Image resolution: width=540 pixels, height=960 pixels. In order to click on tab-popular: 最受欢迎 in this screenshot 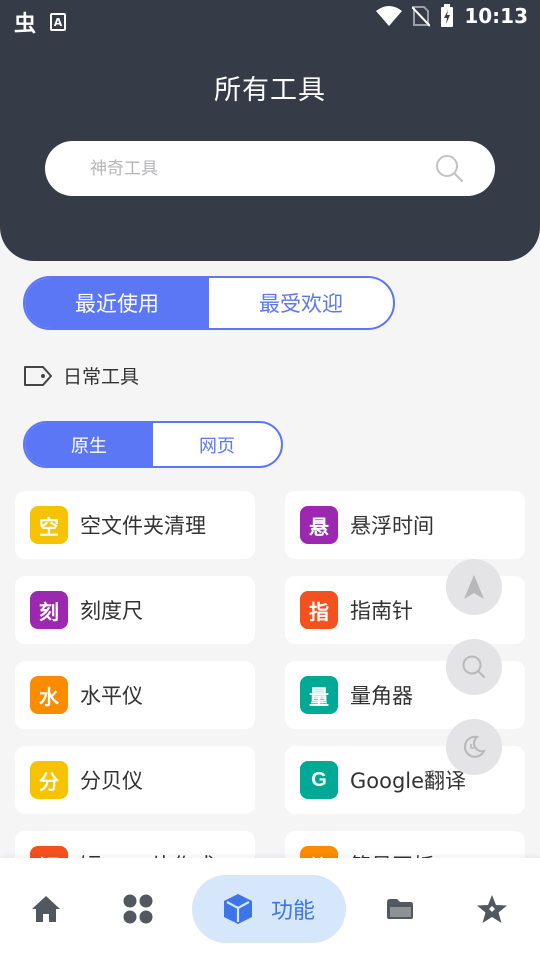, I will do `click(301, 303)`.